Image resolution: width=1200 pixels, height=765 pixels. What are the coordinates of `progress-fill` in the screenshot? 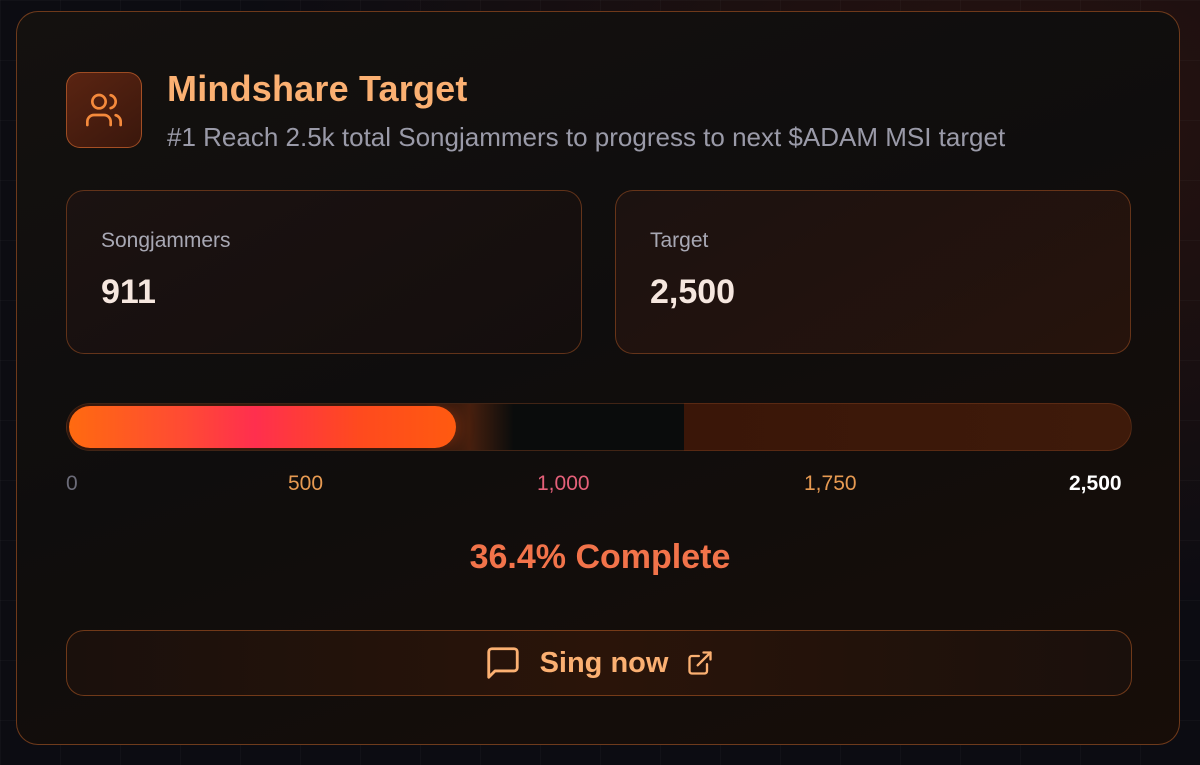 It's located at (262, 427).